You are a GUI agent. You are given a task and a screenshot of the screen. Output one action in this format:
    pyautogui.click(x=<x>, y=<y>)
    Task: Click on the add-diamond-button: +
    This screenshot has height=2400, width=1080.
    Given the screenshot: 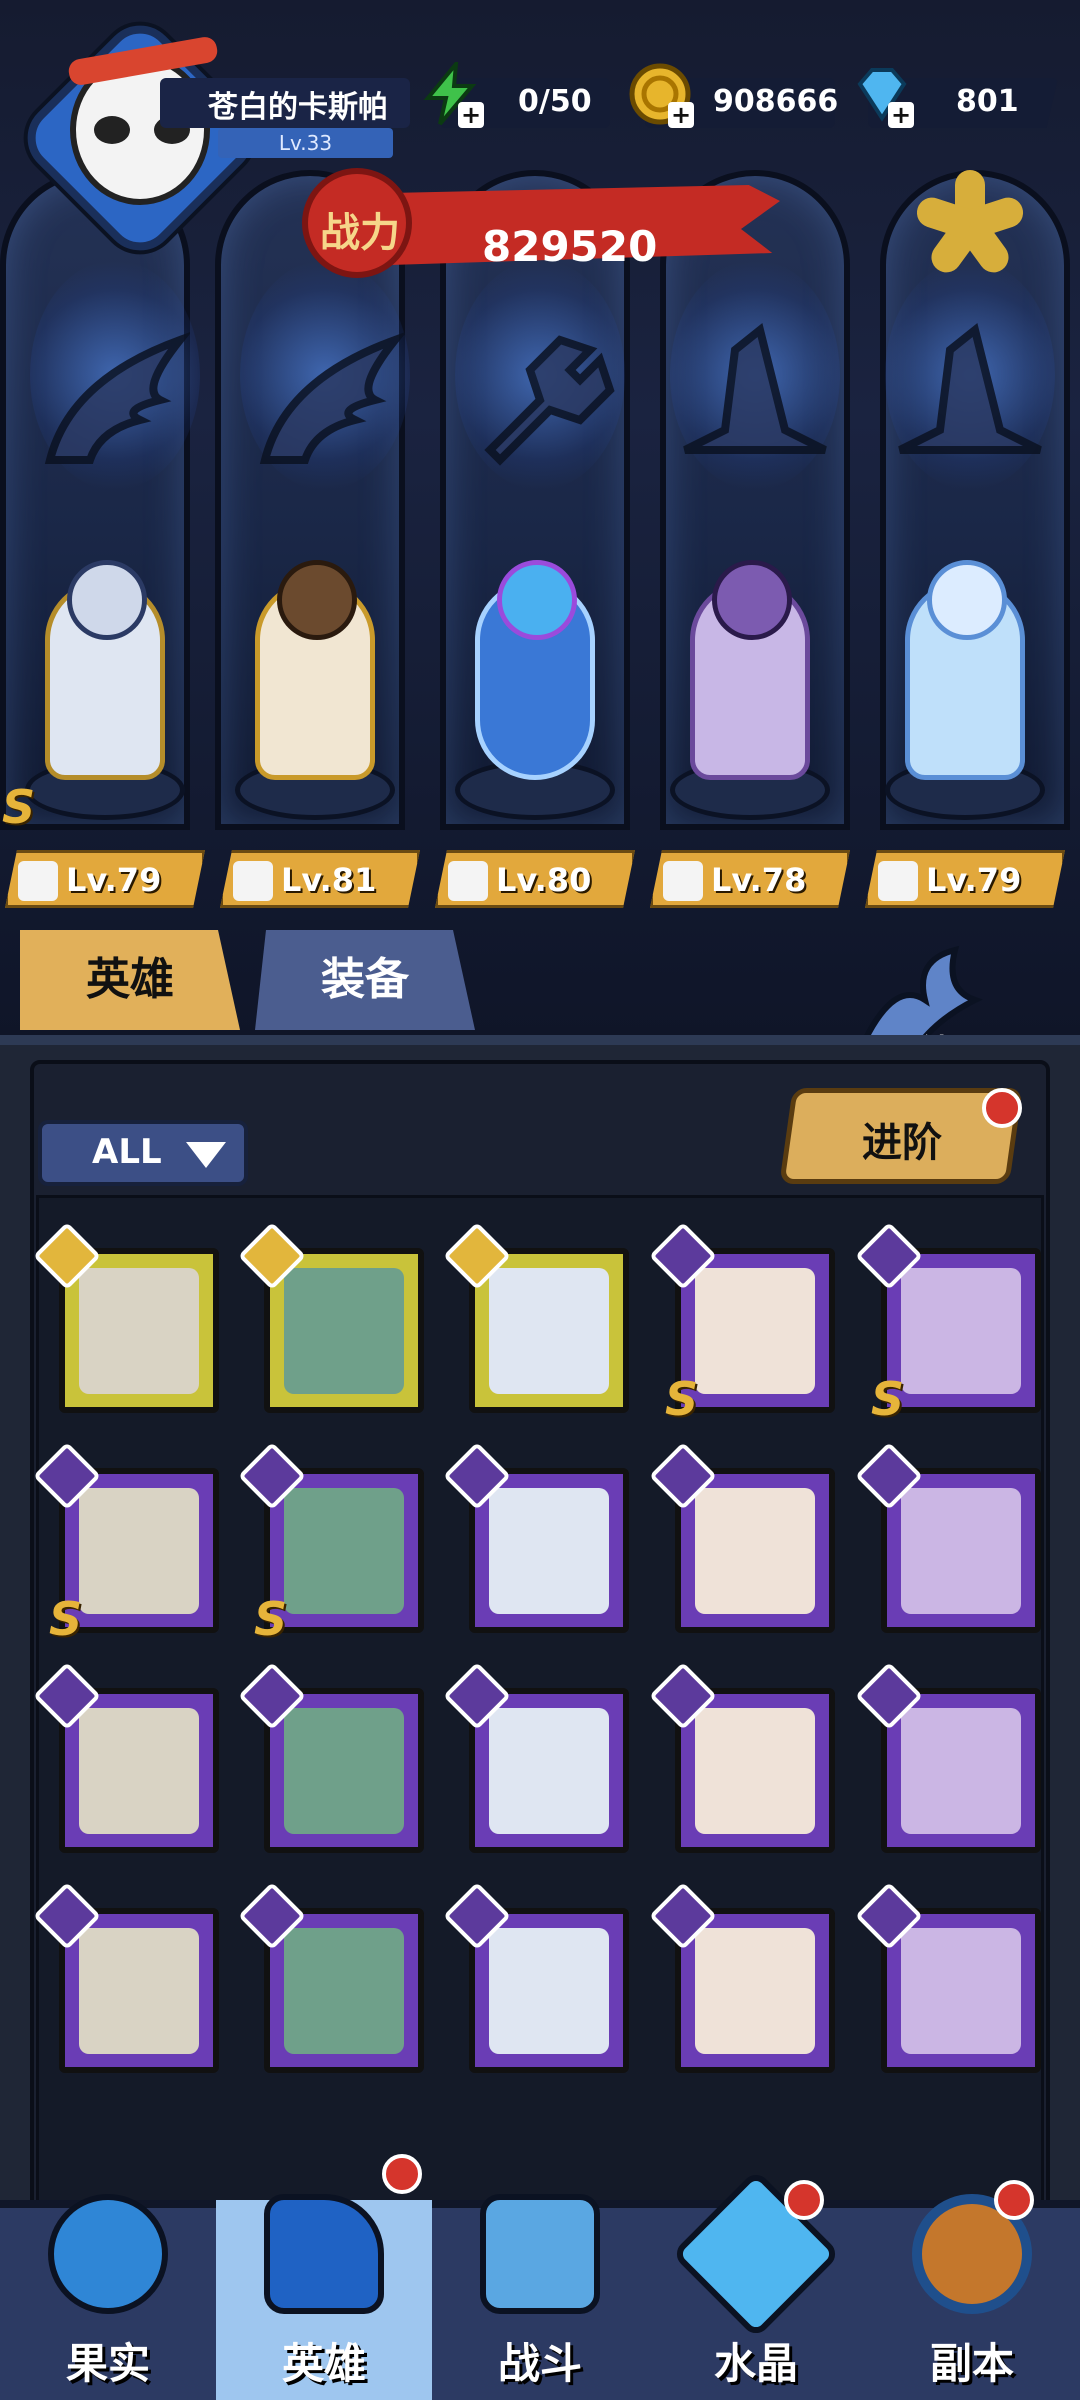 What is the action you would take?
    pyautogui.click(x=901, y=115)
    